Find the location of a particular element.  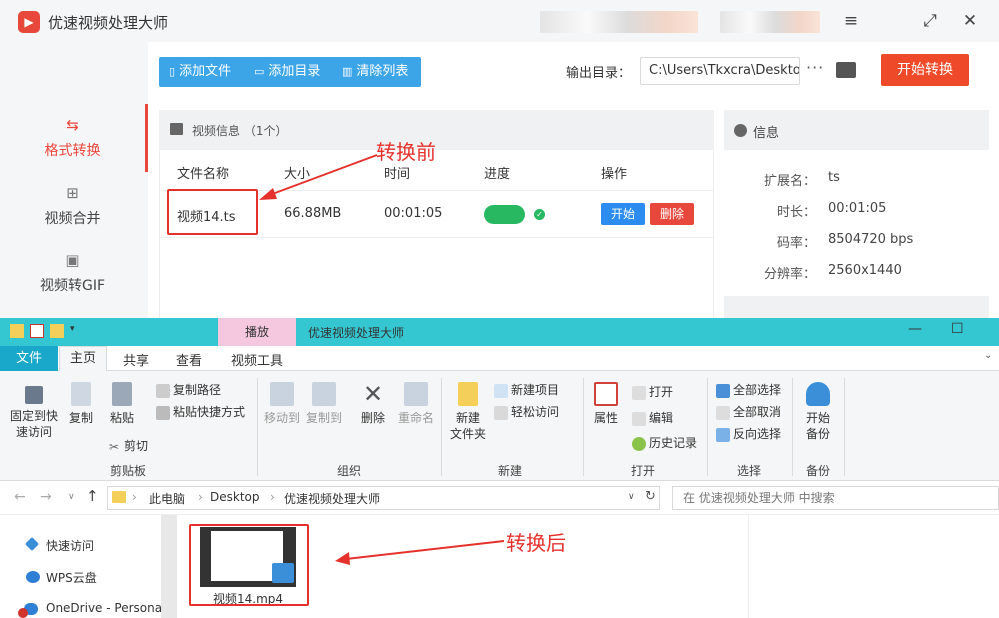

file-toolbar: ▯ 添加文件 ▭ 添加目录 ▥ 清除列表 is located at coordinates (290, 72).